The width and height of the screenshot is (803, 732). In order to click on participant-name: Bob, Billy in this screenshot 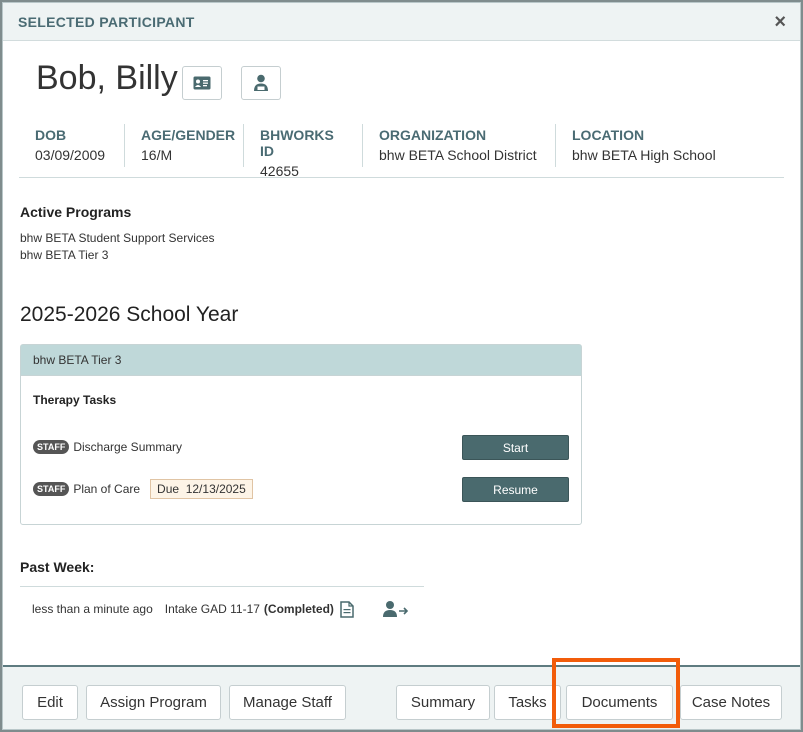, I will do `click(107, 78)`.